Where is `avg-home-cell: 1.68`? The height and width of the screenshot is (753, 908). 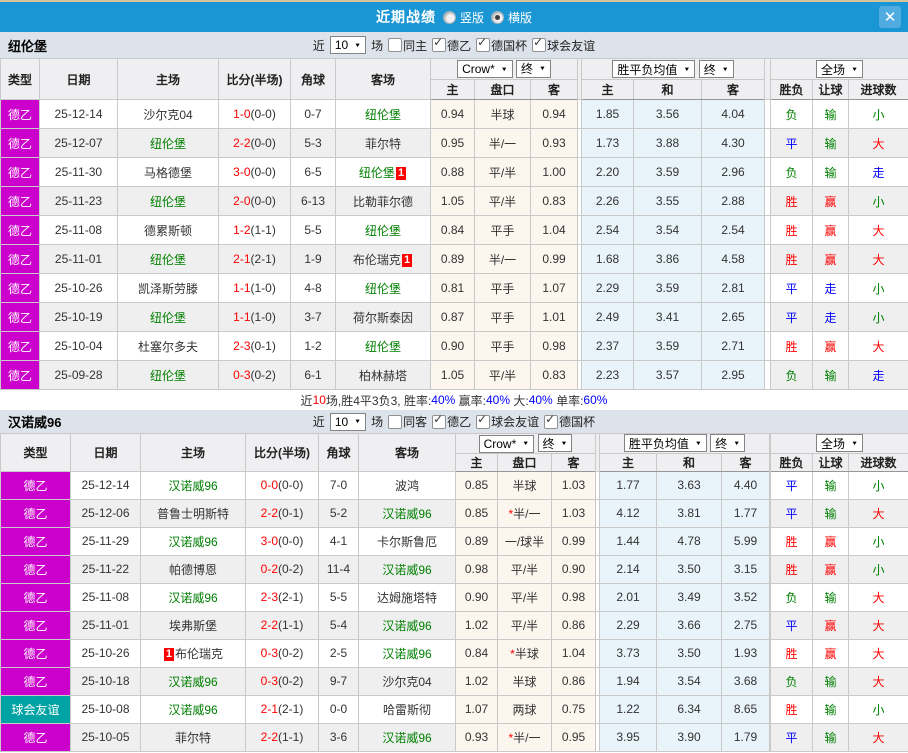 avg-home-cell: 1.68 is located at coordinates (608, 259).